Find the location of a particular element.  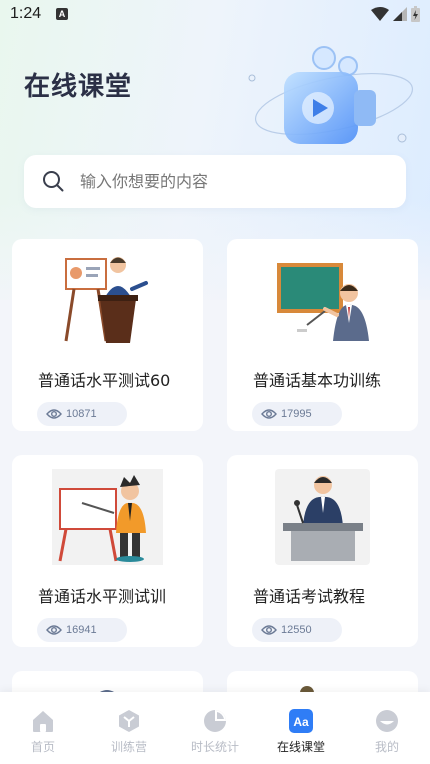

svg-text: Aa is located at coordinates (301, 722).